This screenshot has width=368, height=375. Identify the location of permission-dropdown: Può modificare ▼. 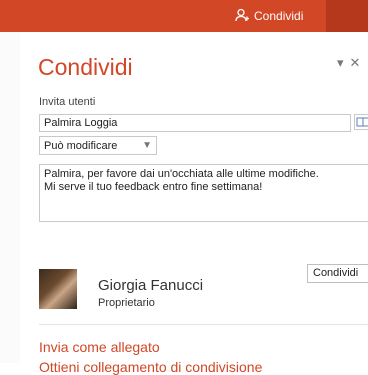
(98, 145).